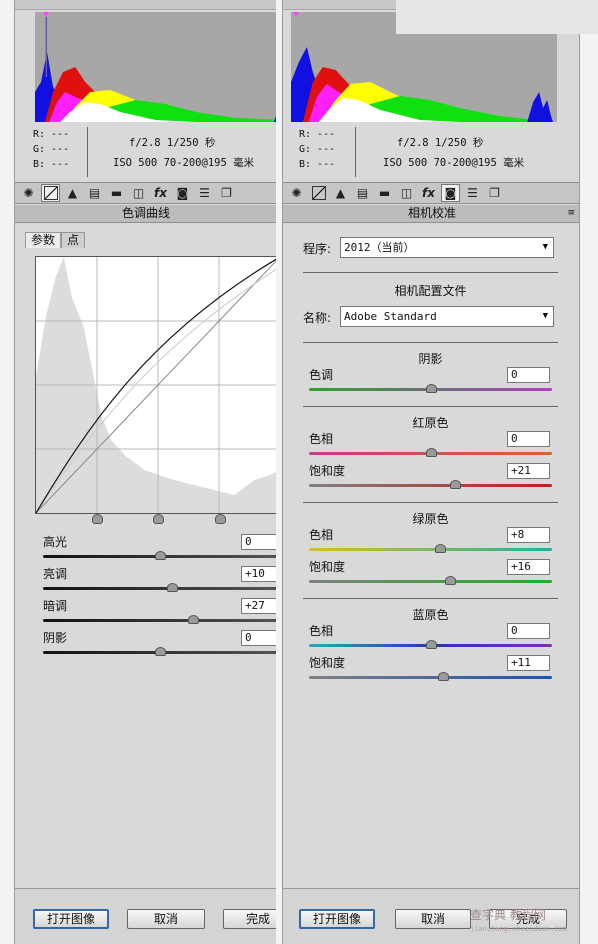 The image size is (598, 944). What do you see at coordinates (430, 447) in the screenshot?
I see `slider-red-hue: 色相 0` at bounding box center [430, 447].